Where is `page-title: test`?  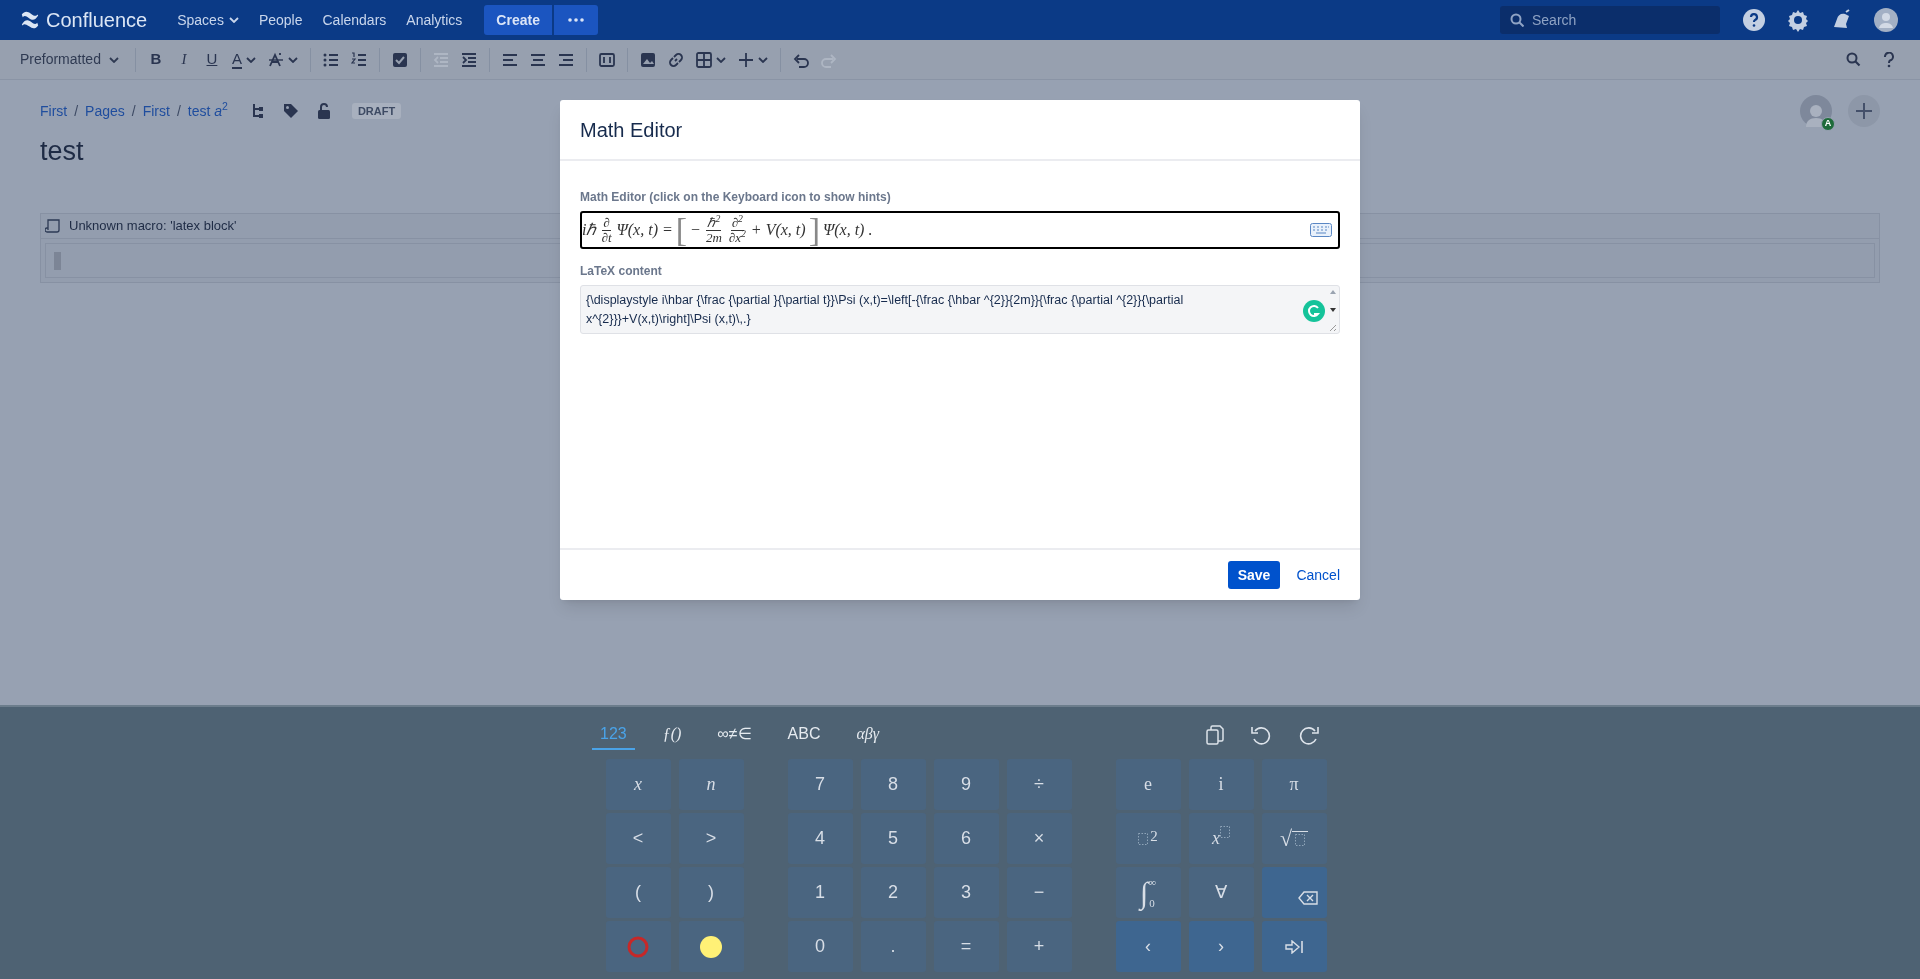
page-title: test is located at coordinates (62, 151).